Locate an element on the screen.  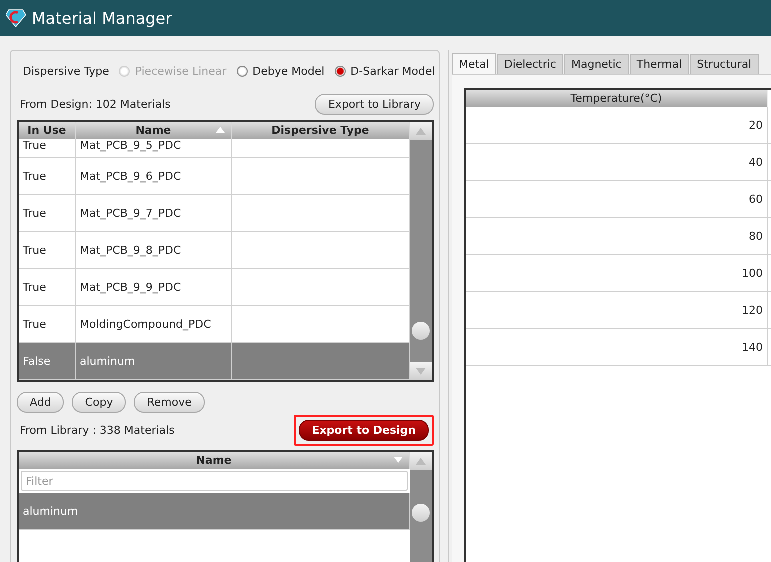
table-row: True Mat_PCB_9_9_PDC is located at coordinates (214, 287).